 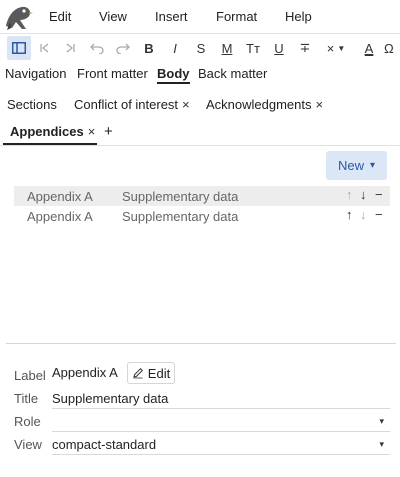 I want to click on app-logo, so click(x=18, y=17).